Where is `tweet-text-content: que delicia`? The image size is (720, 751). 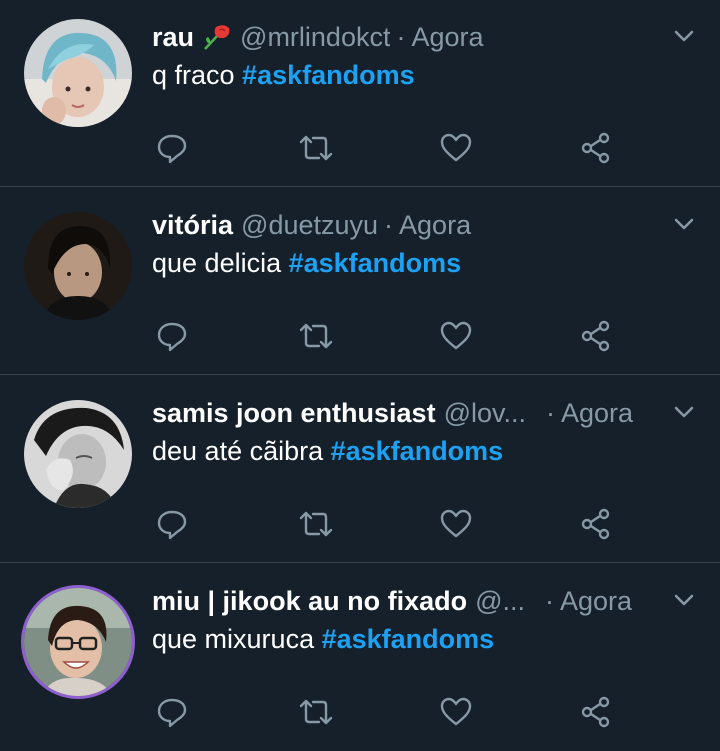 tweet-text-content: que delicia is located at coordinates (220, 263).